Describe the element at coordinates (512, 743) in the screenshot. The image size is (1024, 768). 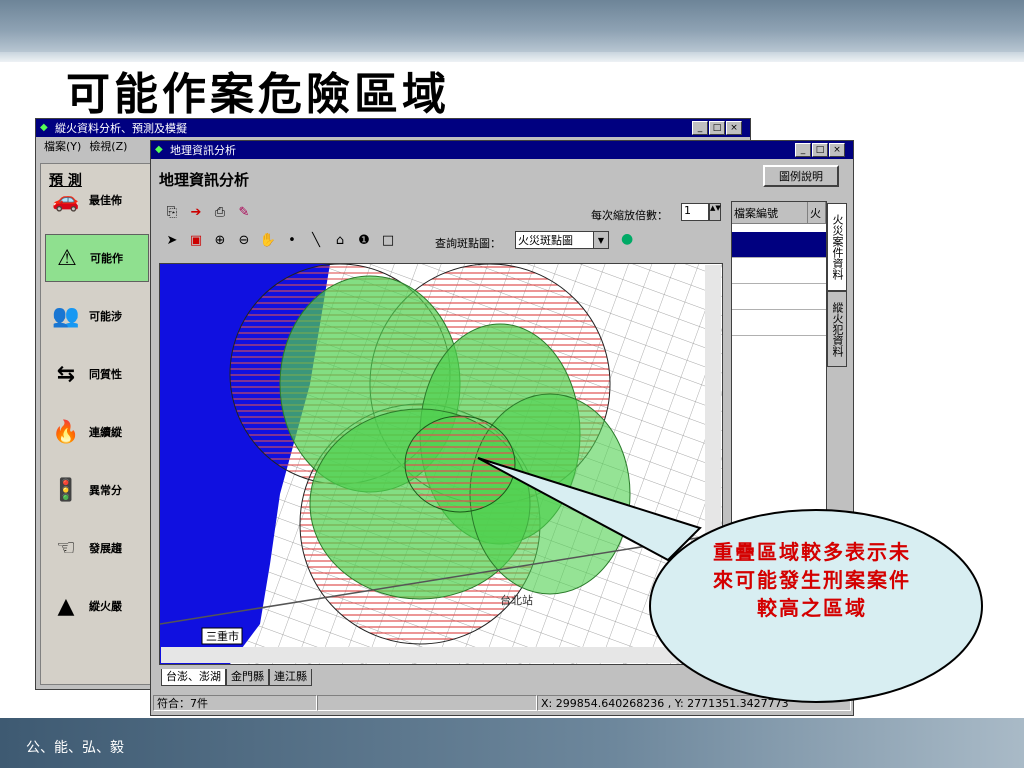
I see `slide-bottom-band` at that location.